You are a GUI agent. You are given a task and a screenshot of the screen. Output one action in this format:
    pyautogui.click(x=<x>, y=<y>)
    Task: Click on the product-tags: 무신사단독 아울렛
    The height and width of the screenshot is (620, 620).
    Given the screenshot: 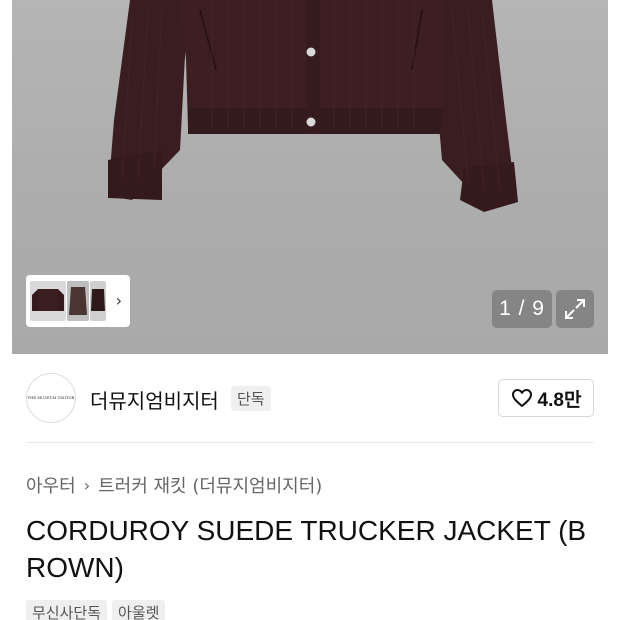 What is the action you would take?
    pyautogui.click(x=96, y=610)
    